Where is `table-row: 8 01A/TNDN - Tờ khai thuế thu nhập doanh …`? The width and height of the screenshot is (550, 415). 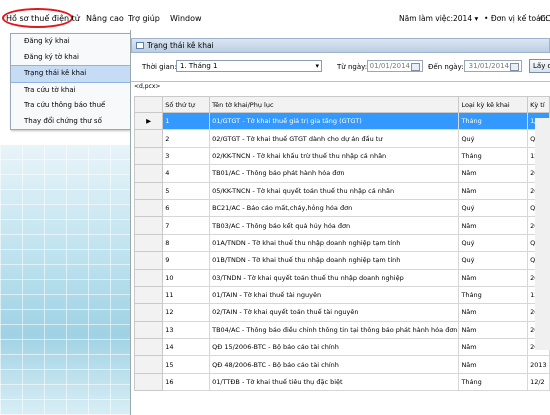
table-row: 8 01A/TNDN - Tờ khai thuế thu nhập doanh … is located at coordinates (341, 243).